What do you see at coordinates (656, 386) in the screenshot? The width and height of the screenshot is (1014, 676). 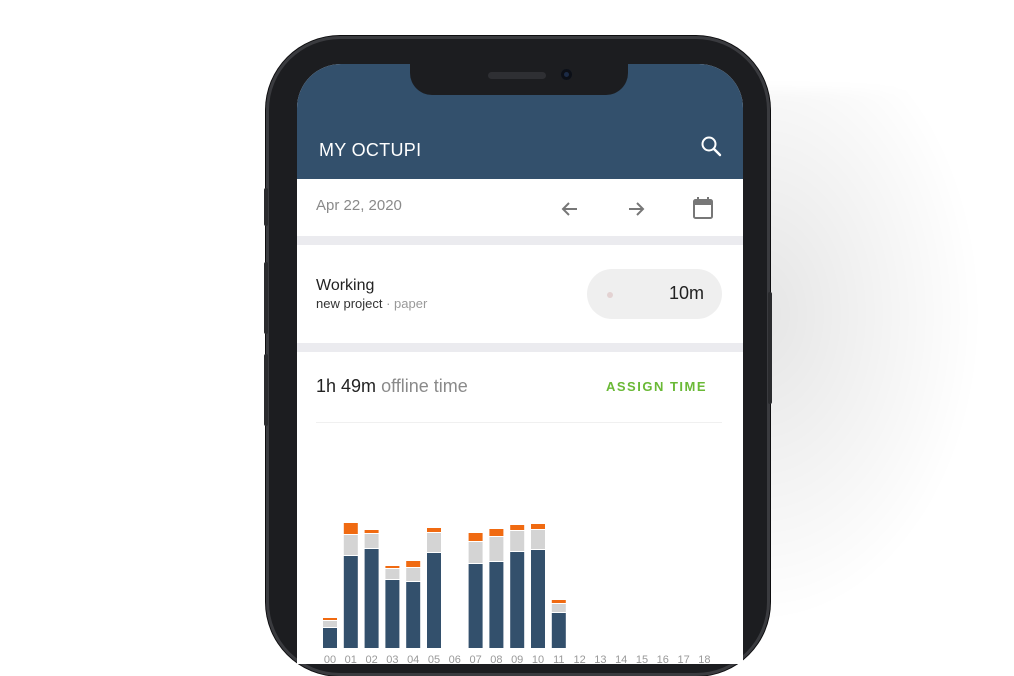 I see `assign-time-button: ASSIGN TIME` at bounding box center [656, 386].